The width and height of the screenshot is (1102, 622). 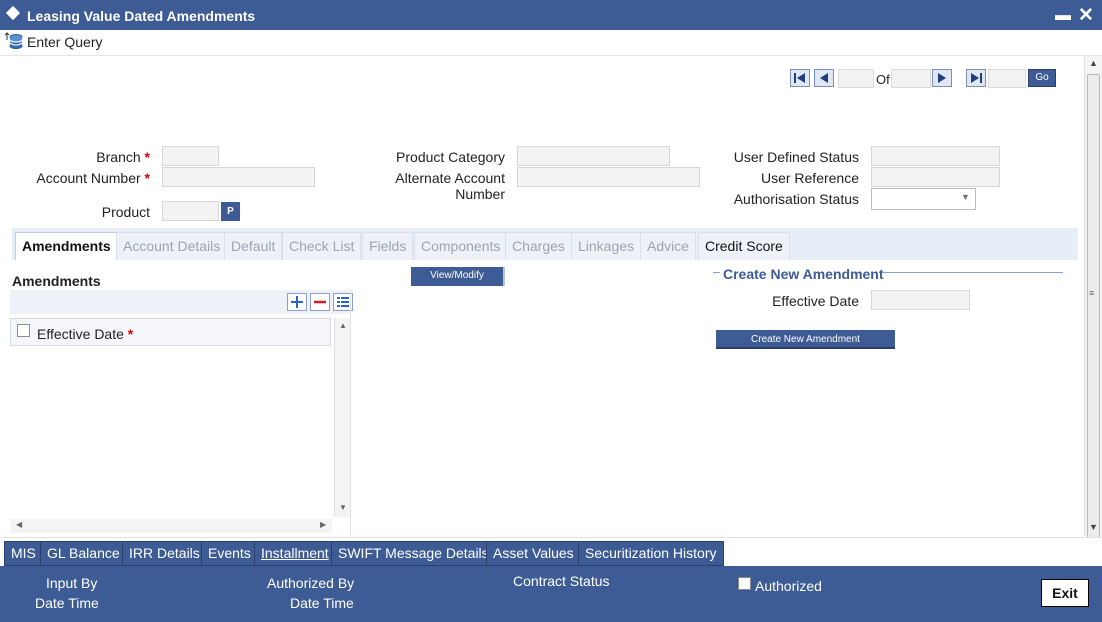 What do you see at coordinates (342, 417) in the screenshot?
I see `grid-vertical-scrollbar: ▲ ▼` at bounding box center [342, 417].